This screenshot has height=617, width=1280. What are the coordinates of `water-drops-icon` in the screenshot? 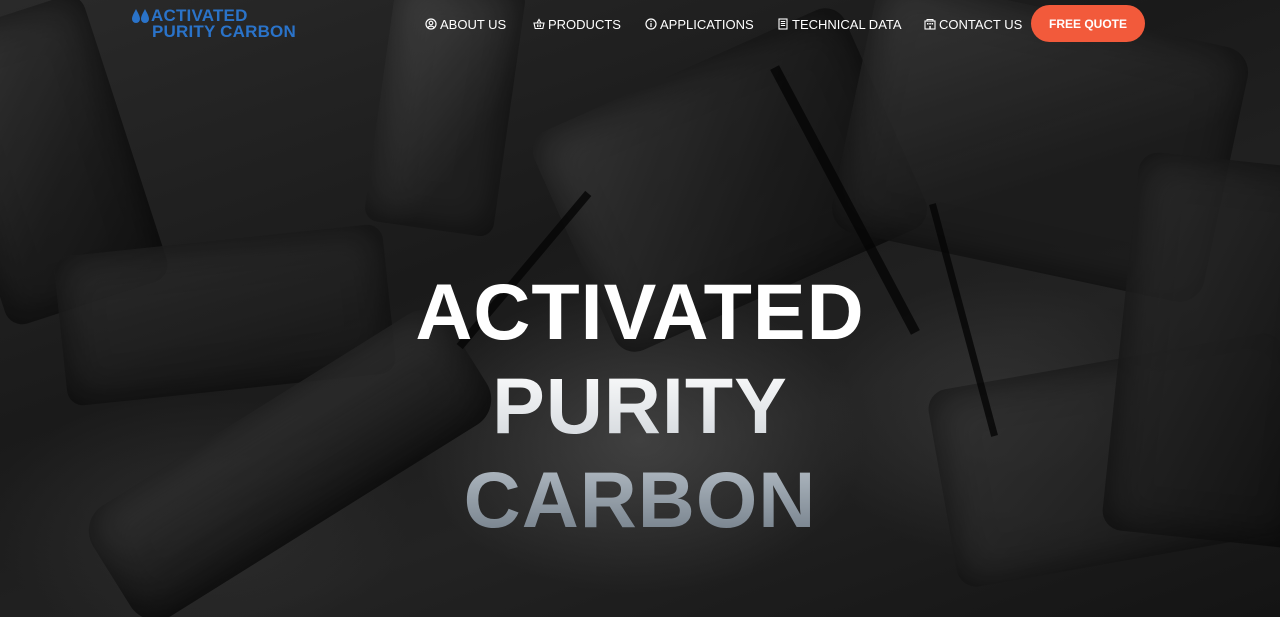 It's located at (140, 16).